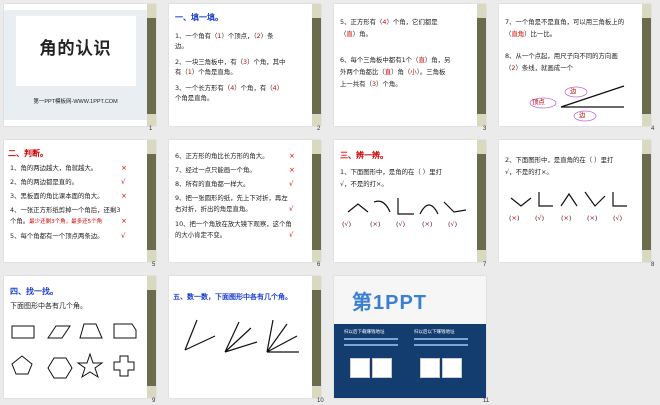 The image size is (660, 405). Describe the element at coordinates (486, 401) in the screenshot. I see `slide-number-11: 11` at that location.